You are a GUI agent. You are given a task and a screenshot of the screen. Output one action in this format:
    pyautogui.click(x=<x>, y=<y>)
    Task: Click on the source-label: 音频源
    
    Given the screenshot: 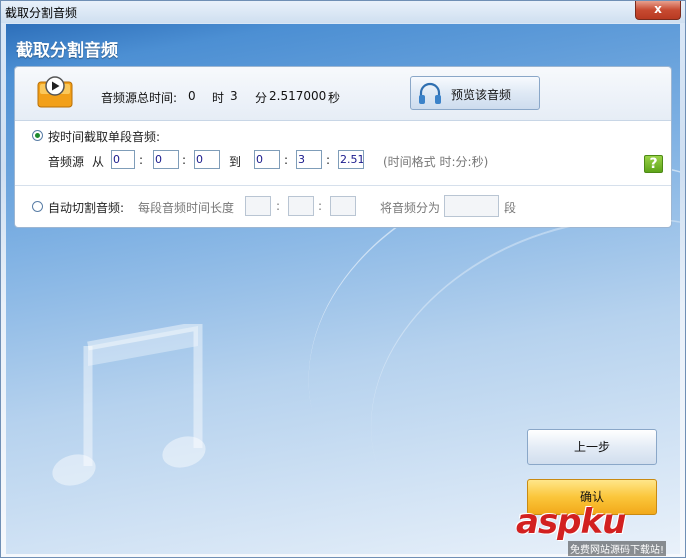 What is the action you would take?
    pyautogui.click(x=66, y=162)
    